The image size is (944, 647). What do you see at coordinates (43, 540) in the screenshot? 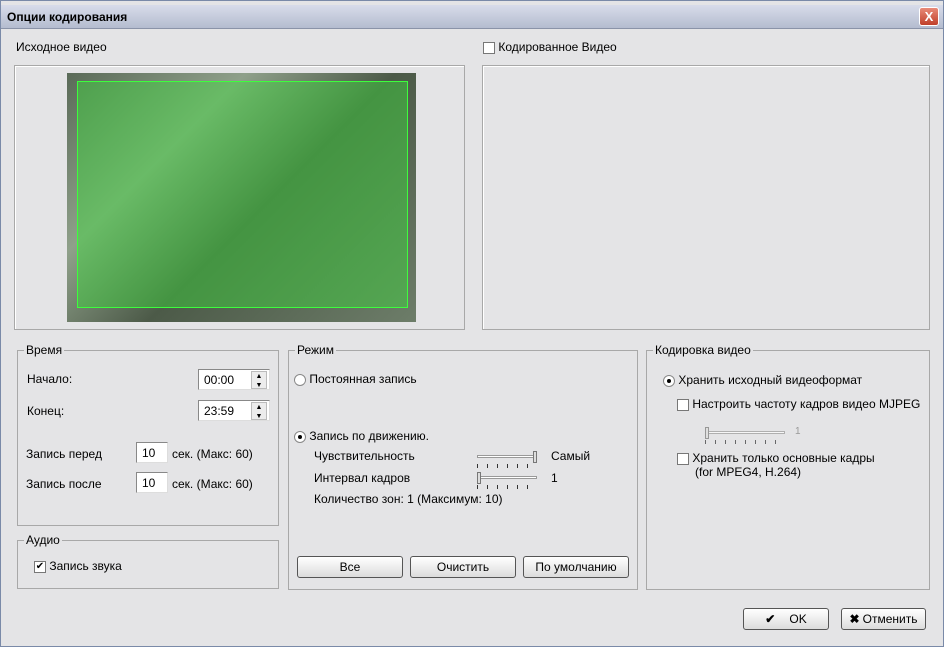
I see `audio-legend: Аудио` at bounding box center [43, 540].